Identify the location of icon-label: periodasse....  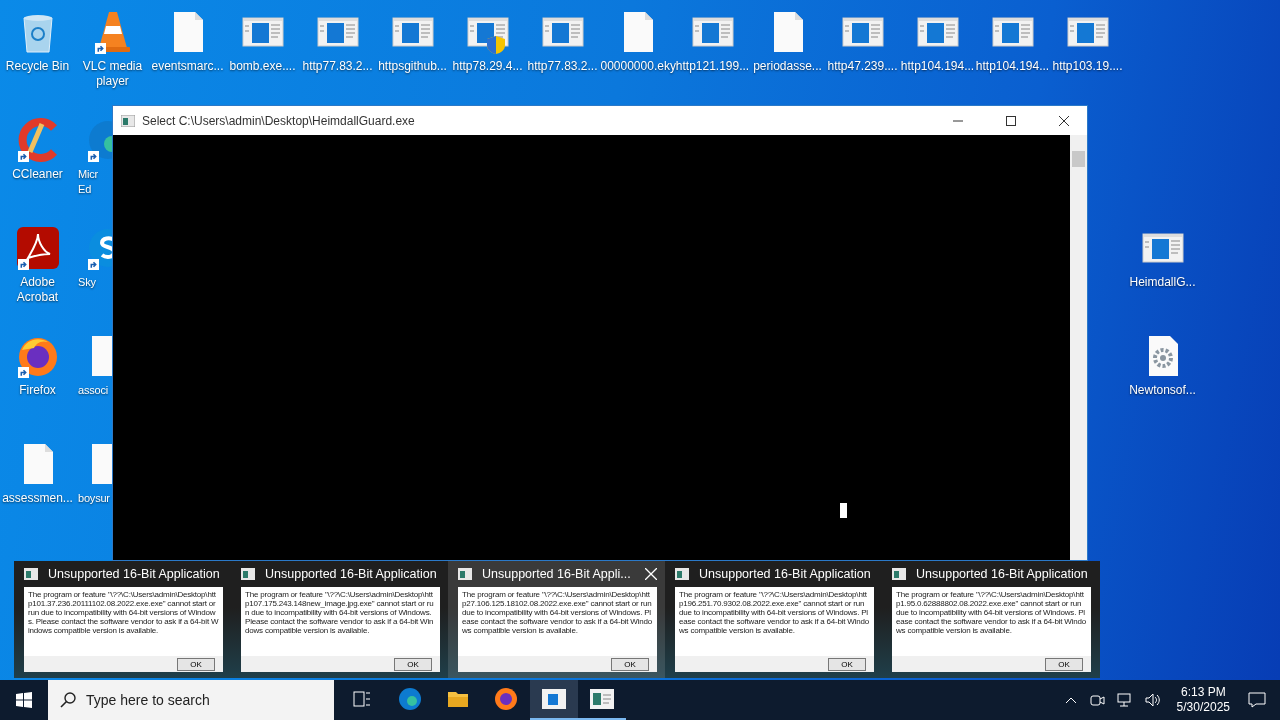
(787, 66).